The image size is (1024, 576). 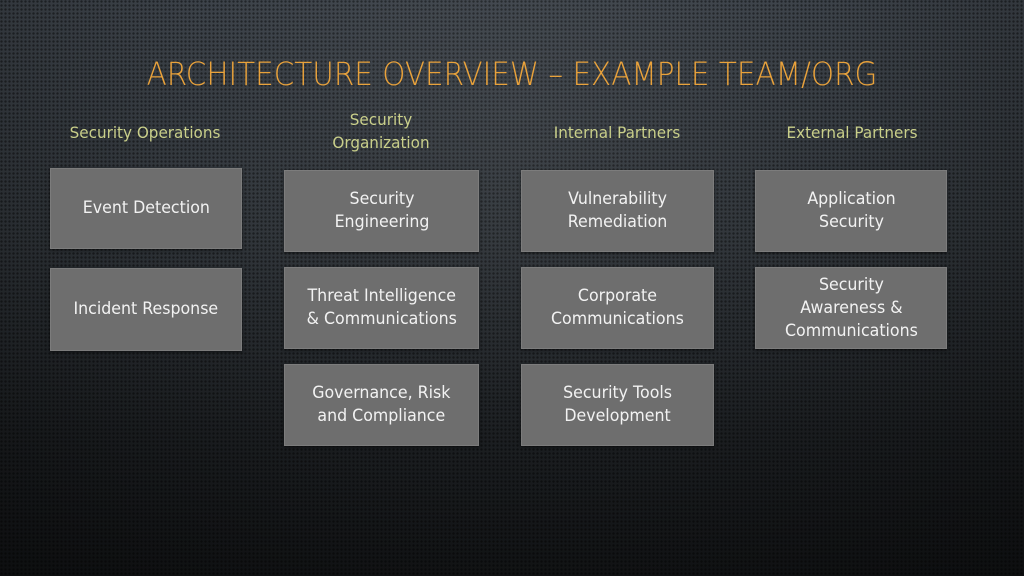 I want to click on box-application-security: Application Security, so click(x=851, y=211).